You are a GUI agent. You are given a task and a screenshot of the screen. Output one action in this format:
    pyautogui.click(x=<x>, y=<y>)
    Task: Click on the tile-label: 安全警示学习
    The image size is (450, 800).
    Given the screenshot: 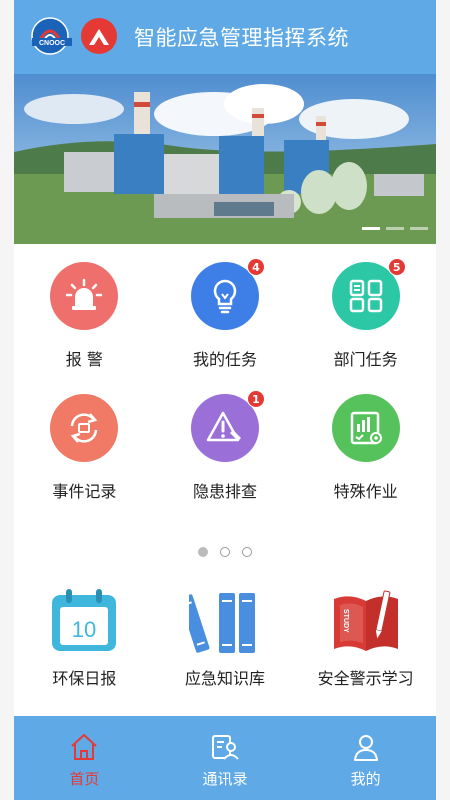 What is the action you would take?
    pyautogui.click(x=365, y=678)
    